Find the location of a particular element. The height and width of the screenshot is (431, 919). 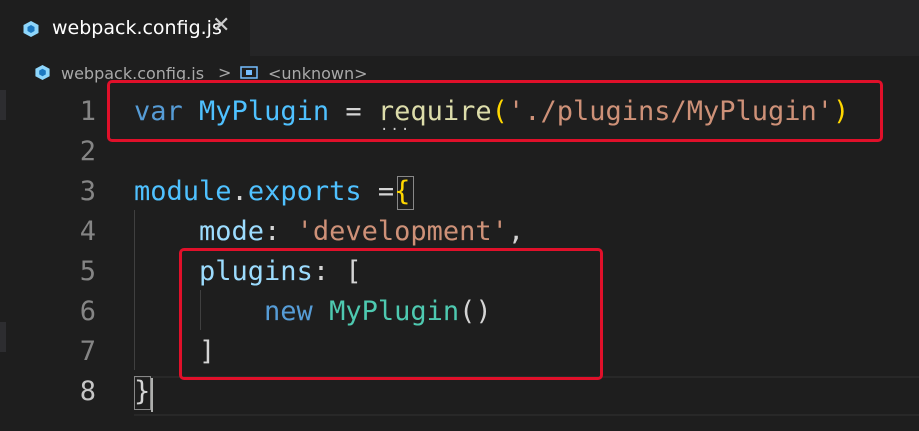

code-token: './plugins/MyPlugin' is located at coordinates (670, 111).